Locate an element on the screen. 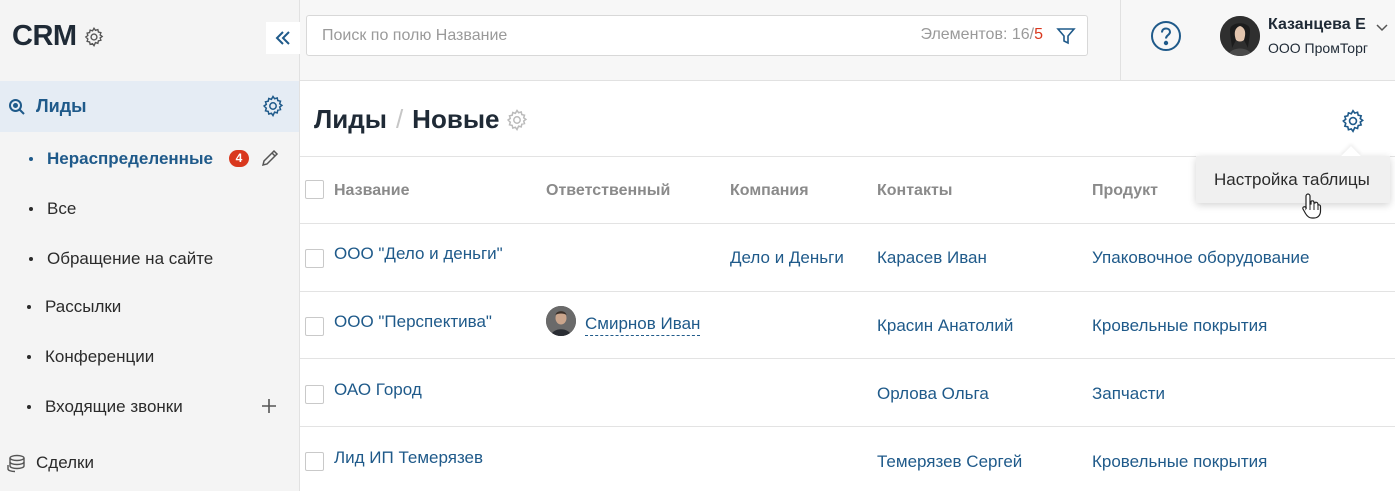 The image size is (1395, 491). element-count-total: Элементов: 16 is located at coordinates (975, 34).